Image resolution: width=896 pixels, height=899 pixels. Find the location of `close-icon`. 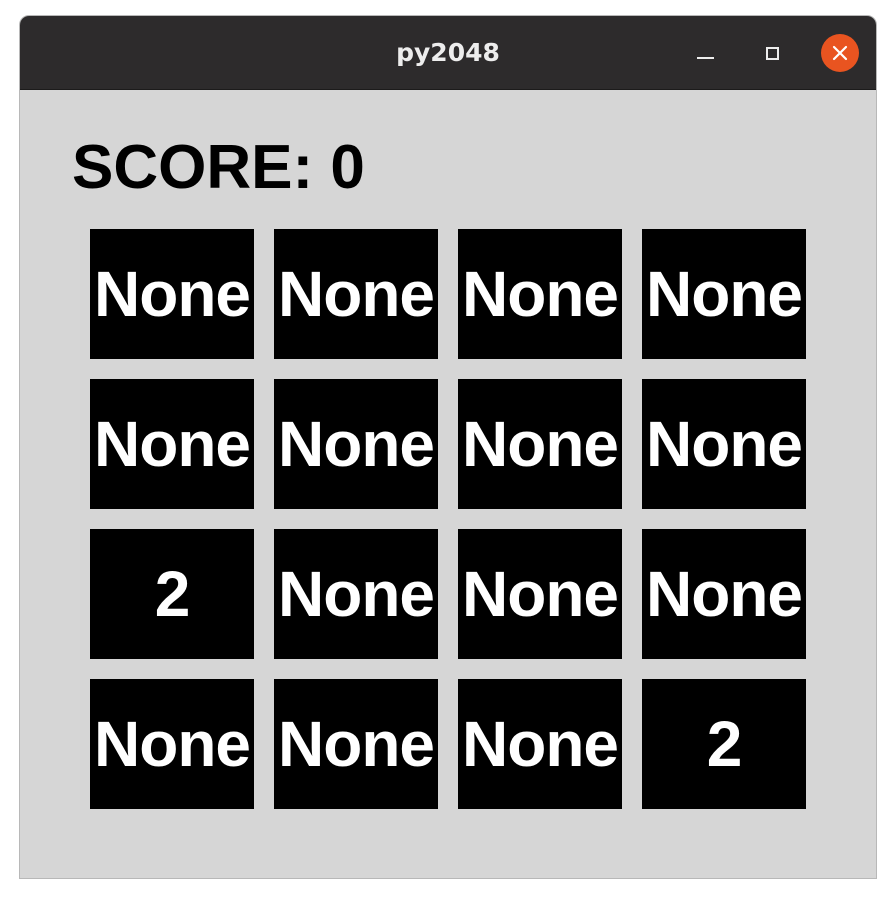

close-icon is located at coordinates (840, 53).